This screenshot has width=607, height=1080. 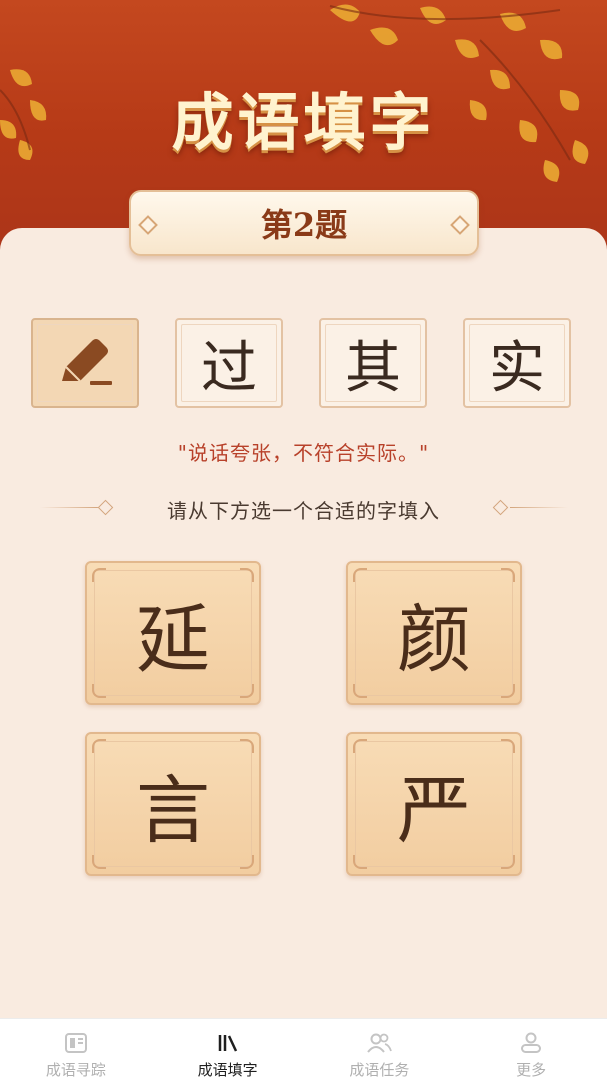 I want to click on pencil-icon, so click(x=87, y=362).